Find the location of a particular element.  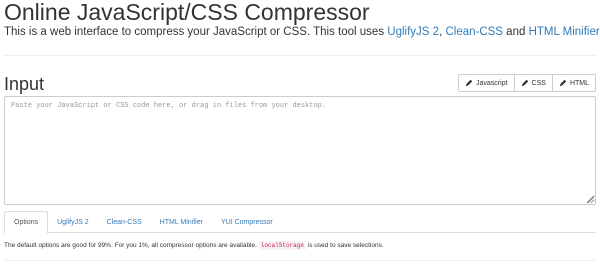

tab-yui-compressor: YUI Compressor is located at coordinates (247, 222).